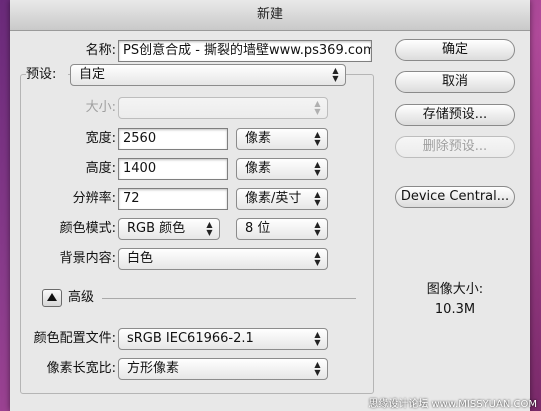 This screenshot has width=541, height=411. What do you see at coordinates (273, 198) in the screenshot?
I see `resolution-unit-value: 像素/英寸` at bounding box center [273, 198].